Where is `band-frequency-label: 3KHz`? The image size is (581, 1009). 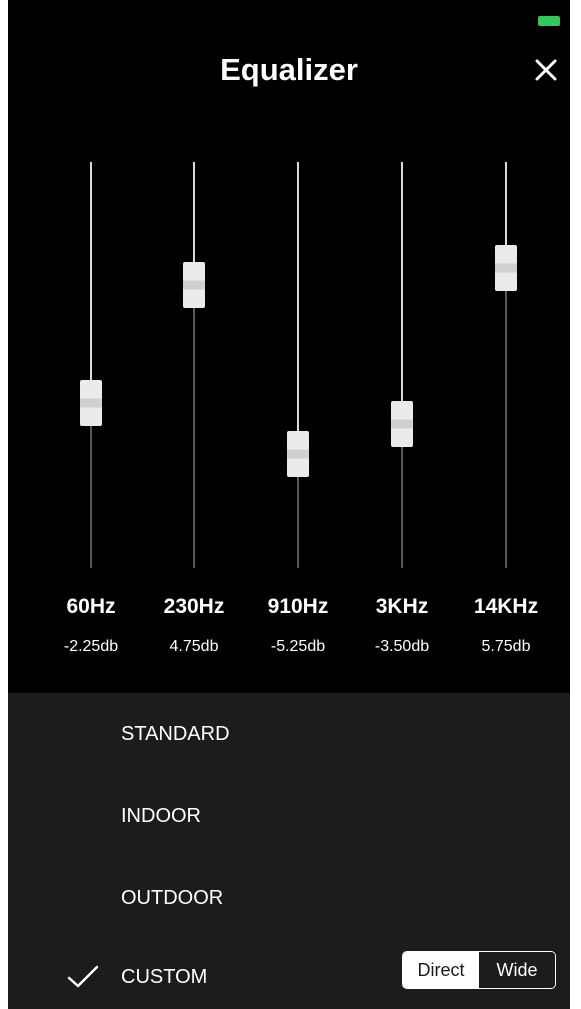
band-frequency-label: 3KHz is located at coordinates (402, 606).